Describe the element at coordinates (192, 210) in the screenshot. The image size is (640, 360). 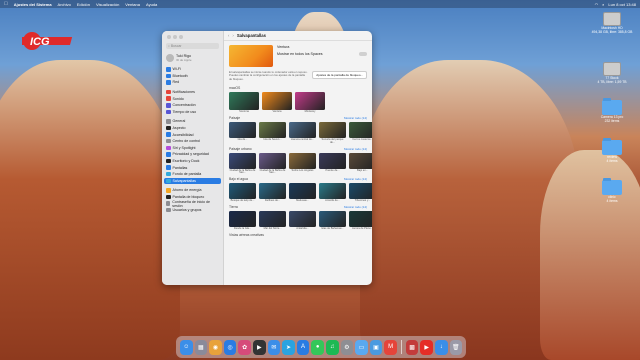
I see `sidebar-item-usuarios-y-grupos: Usuarios y grupos` at that location.